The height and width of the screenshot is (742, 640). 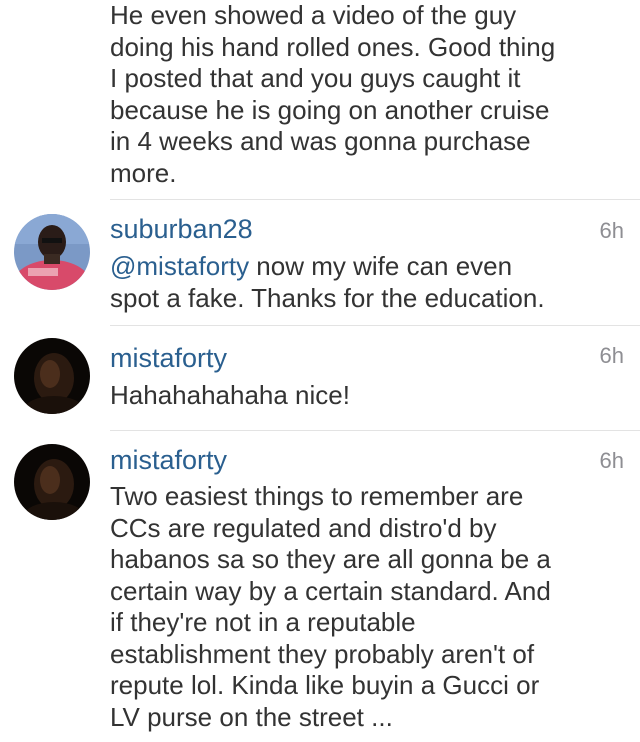 I want to click on comment-line: Hahahahahaha nice!, so click(x=230, y=395).